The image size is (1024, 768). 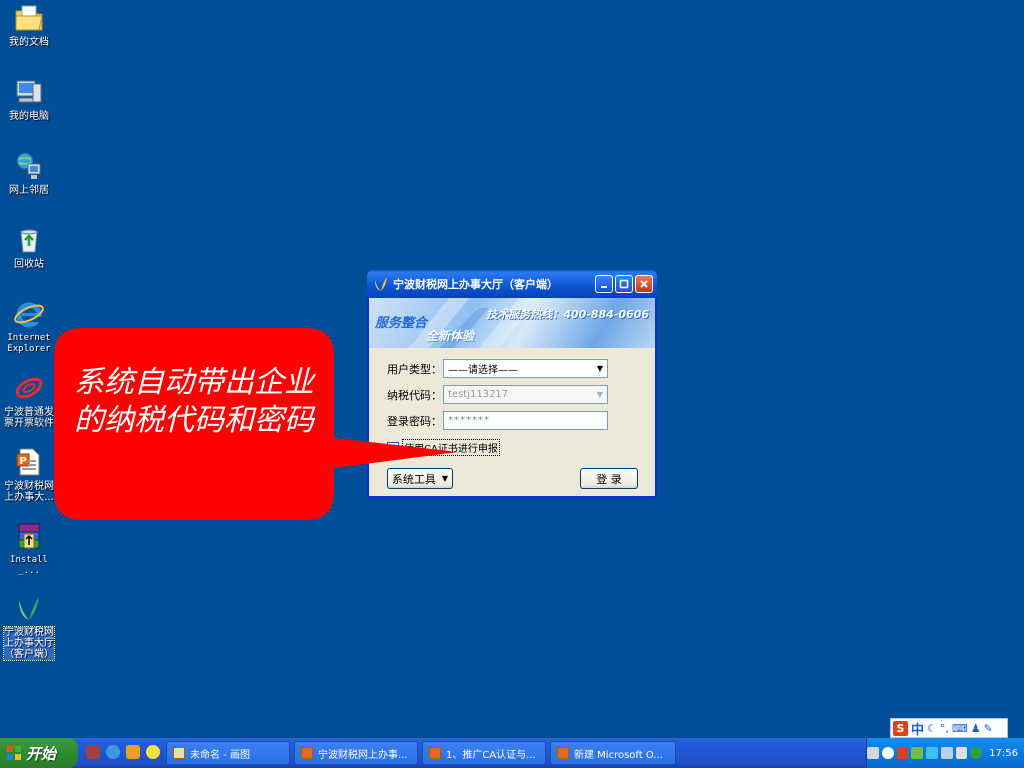 What do you see at coordinates (944, 728) in the screenshot?
I see `punctuation-icon: °,` at bounding box center [944, 728].